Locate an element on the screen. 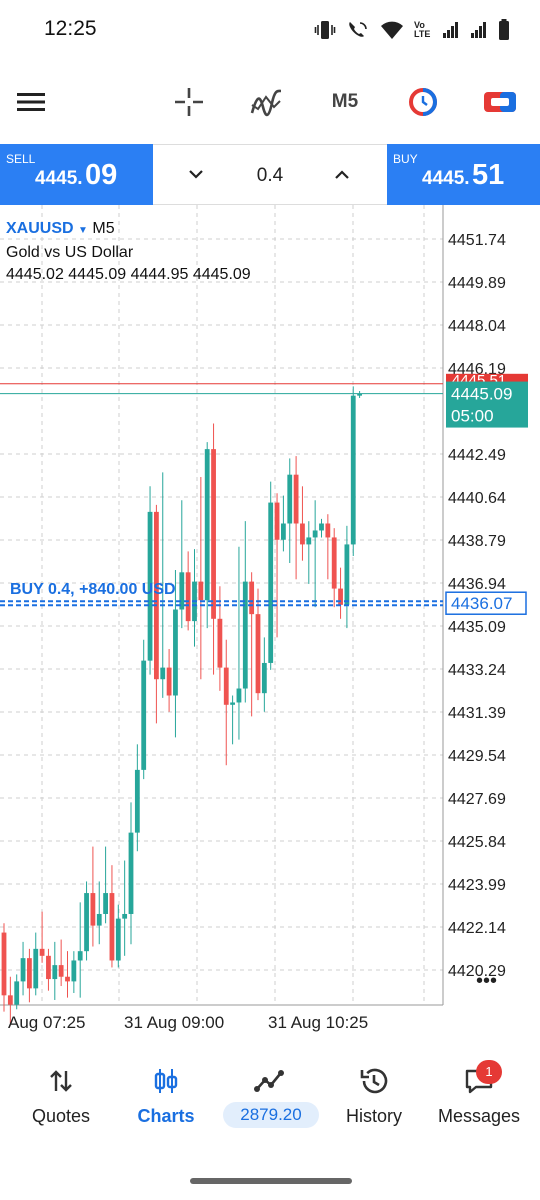  timeframe-button: M5 is located at coordinates (345, 102).